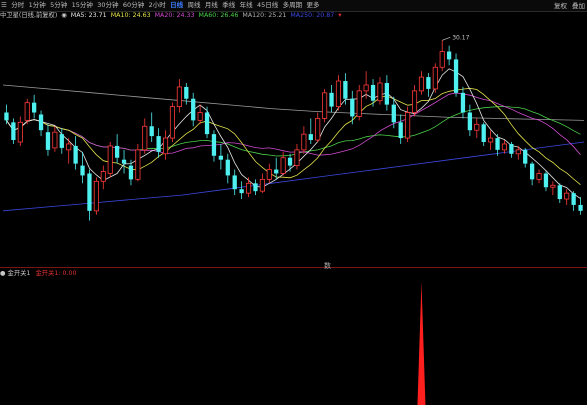 Image resolution: width=587 pixels, height=405 pixels. What do you see at coordinates (56, 273) in the screenshot?
I see `indicator-param: 金开关1: 0.00` at bounding box center [56, 273].